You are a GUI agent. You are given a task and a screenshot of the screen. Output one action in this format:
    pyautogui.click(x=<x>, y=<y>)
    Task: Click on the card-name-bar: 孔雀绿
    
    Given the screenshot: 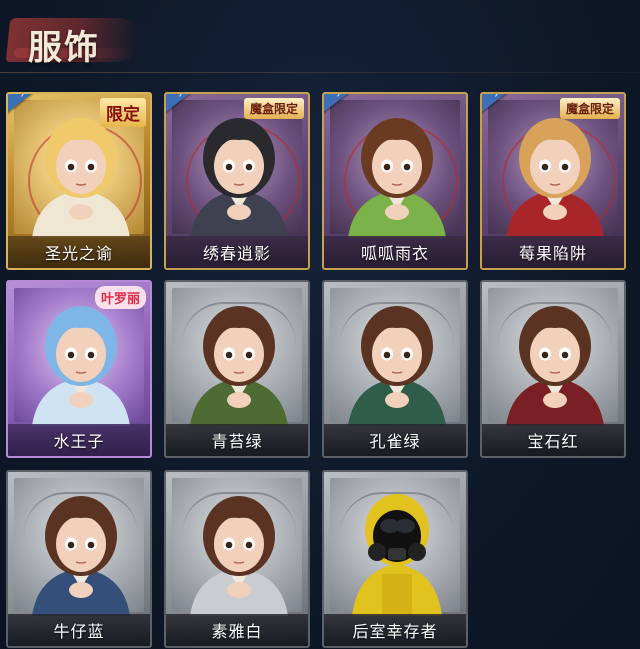 What is the action you would take?
    pyautogui.click(x=395, y=440)
    